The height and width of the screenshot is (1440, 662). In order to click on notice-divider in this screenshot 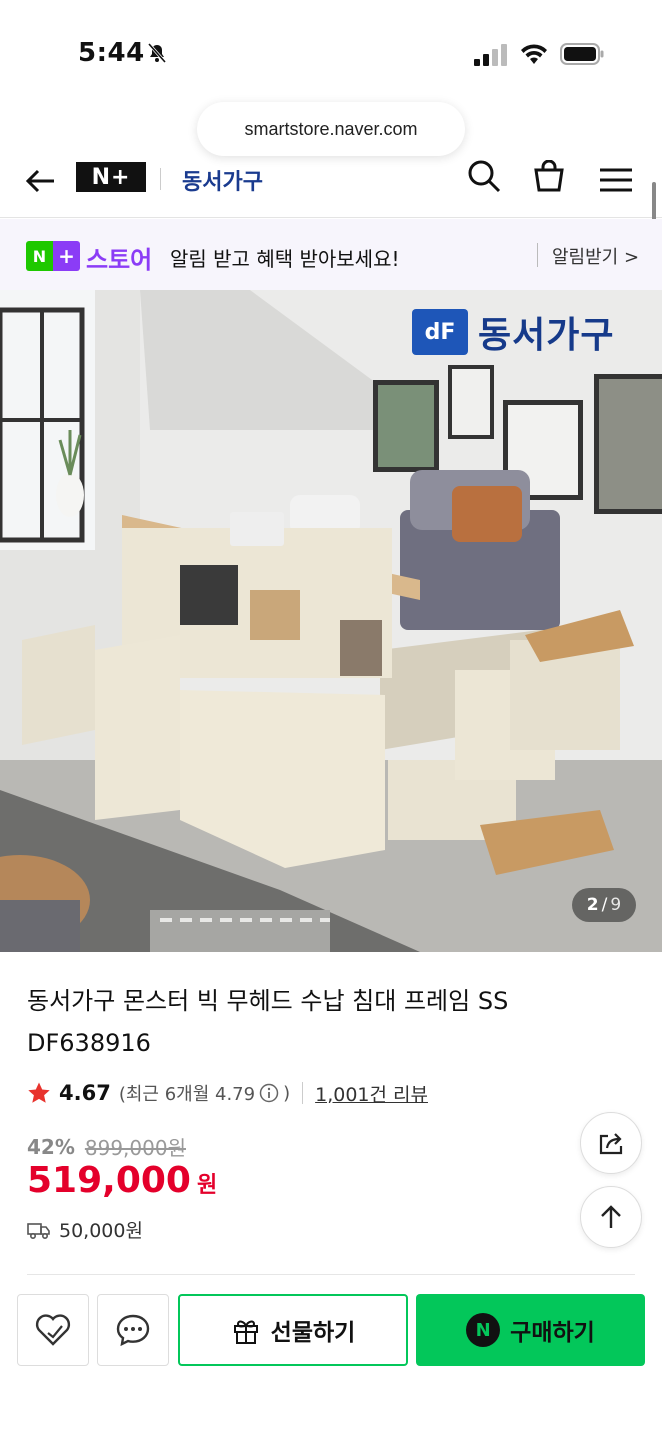, I will do `click(537, 255)`.